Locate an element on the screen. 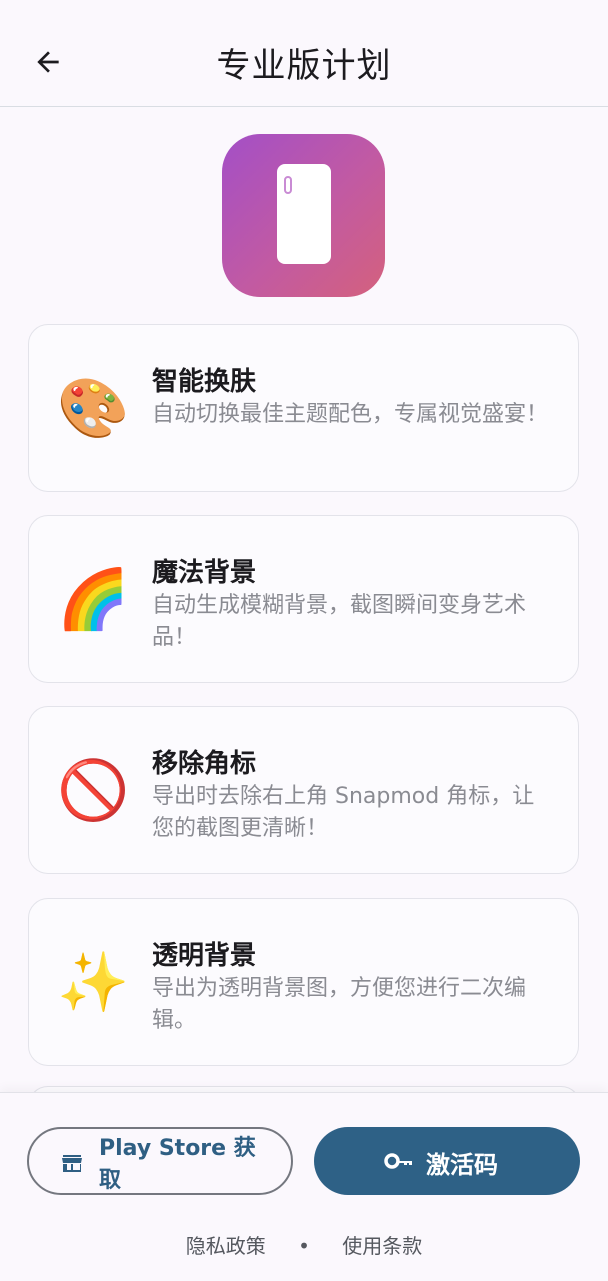  page-title: 专业版计划 is located at coordinates (304, 66).